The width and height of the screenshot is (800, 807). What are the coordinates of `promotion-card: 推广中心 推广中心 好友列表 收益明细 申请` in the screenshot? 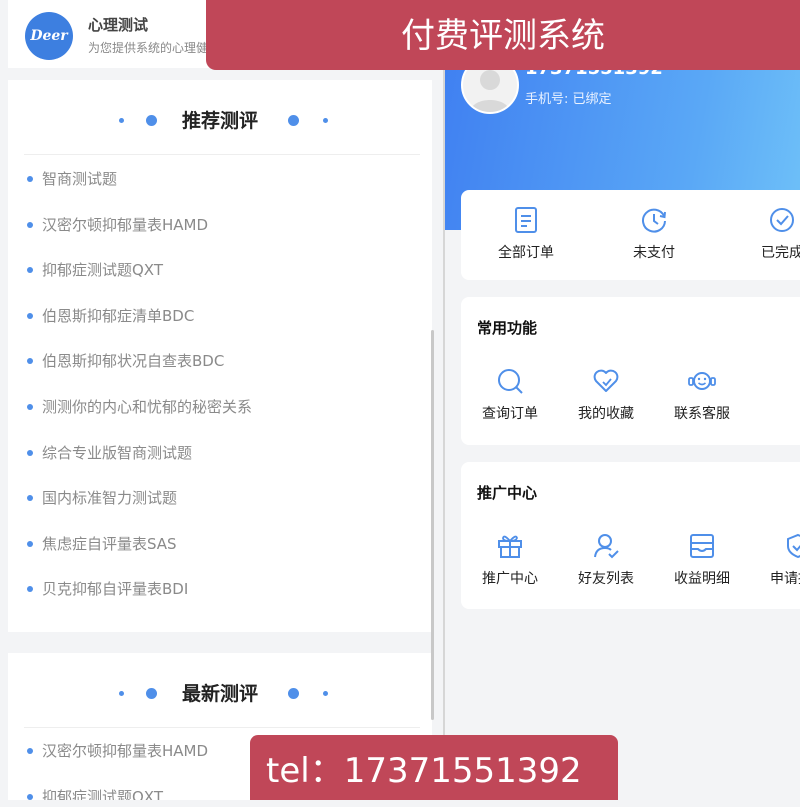 It's located at (630, 535).